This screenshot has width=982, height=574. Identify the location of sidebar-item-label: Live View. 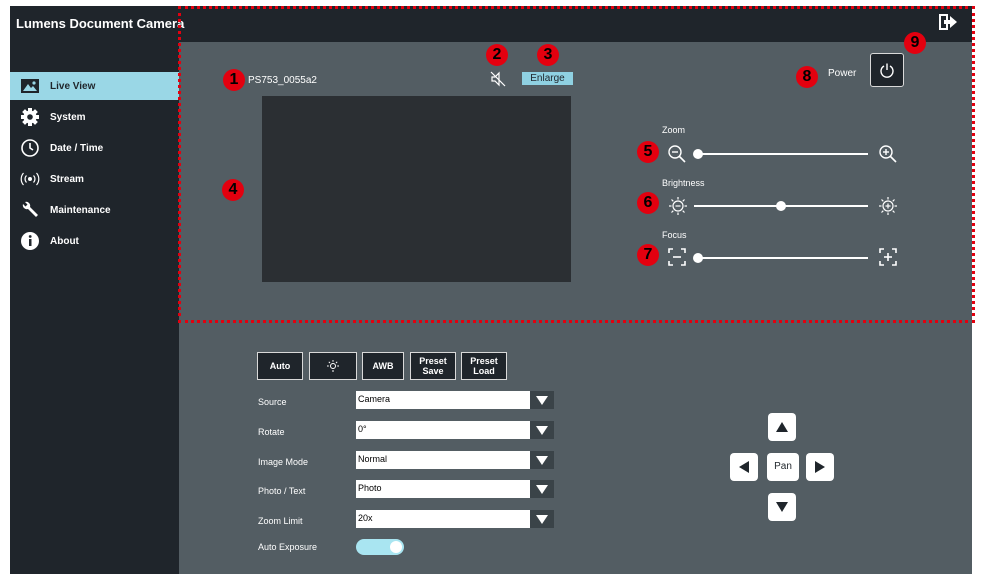
(73, 86).